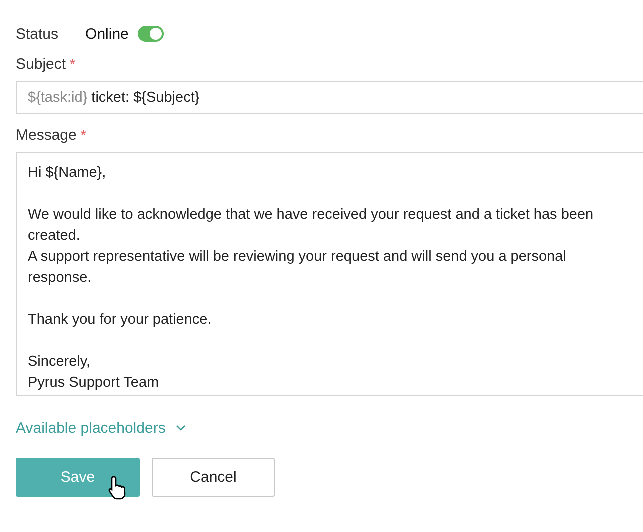  Describe the element at coordinates (78, 477) in the screenshot. I see `save-button: Save` at that location.